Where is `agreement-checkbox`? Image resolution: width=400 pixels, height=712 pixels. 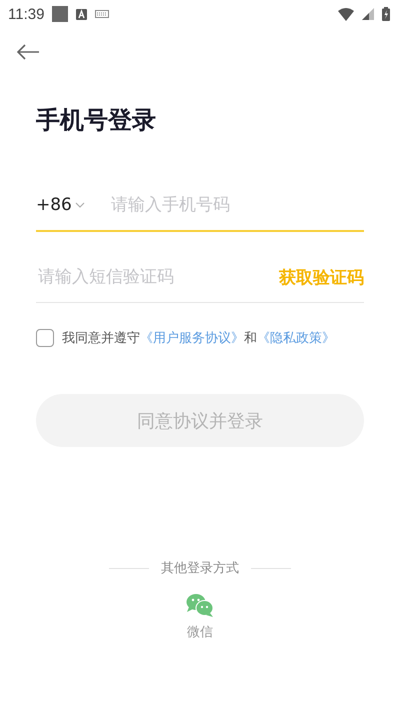
agreement-checkbox is located at coordinates (45, 338).